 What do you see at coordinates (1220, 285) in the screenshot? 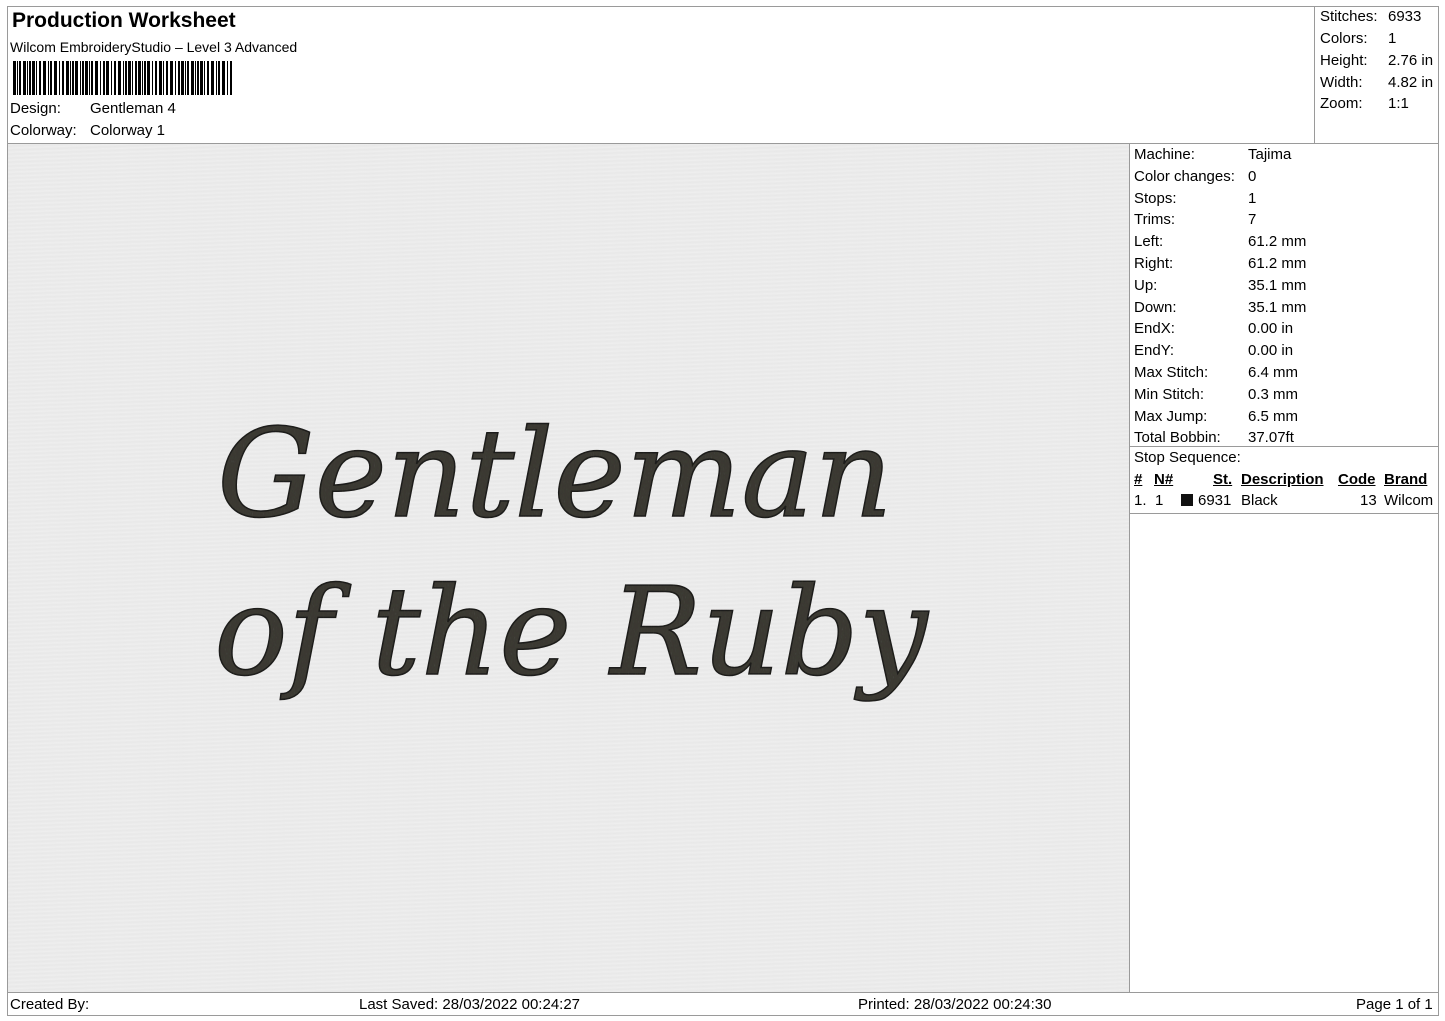
I see `machine-info-row: Up: 35.1 mm` at bounding box center [1220, 285].